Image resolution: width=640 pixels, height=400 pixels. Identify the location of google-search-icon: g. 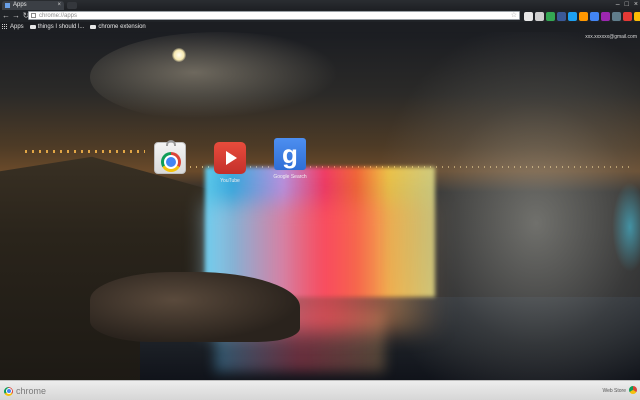
(290, 154).